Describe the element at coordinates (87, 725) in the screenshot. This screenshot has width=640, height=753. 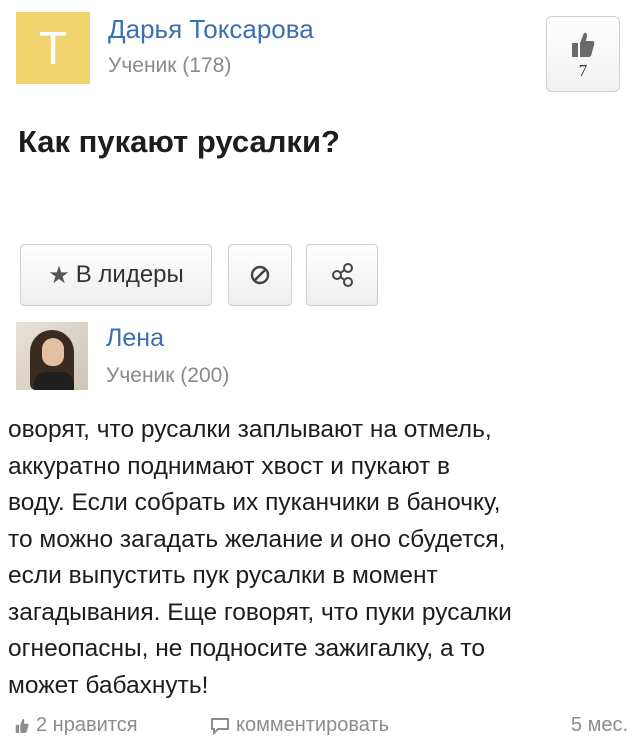
I see `answer-likes-label: 2 нравится` at that location.